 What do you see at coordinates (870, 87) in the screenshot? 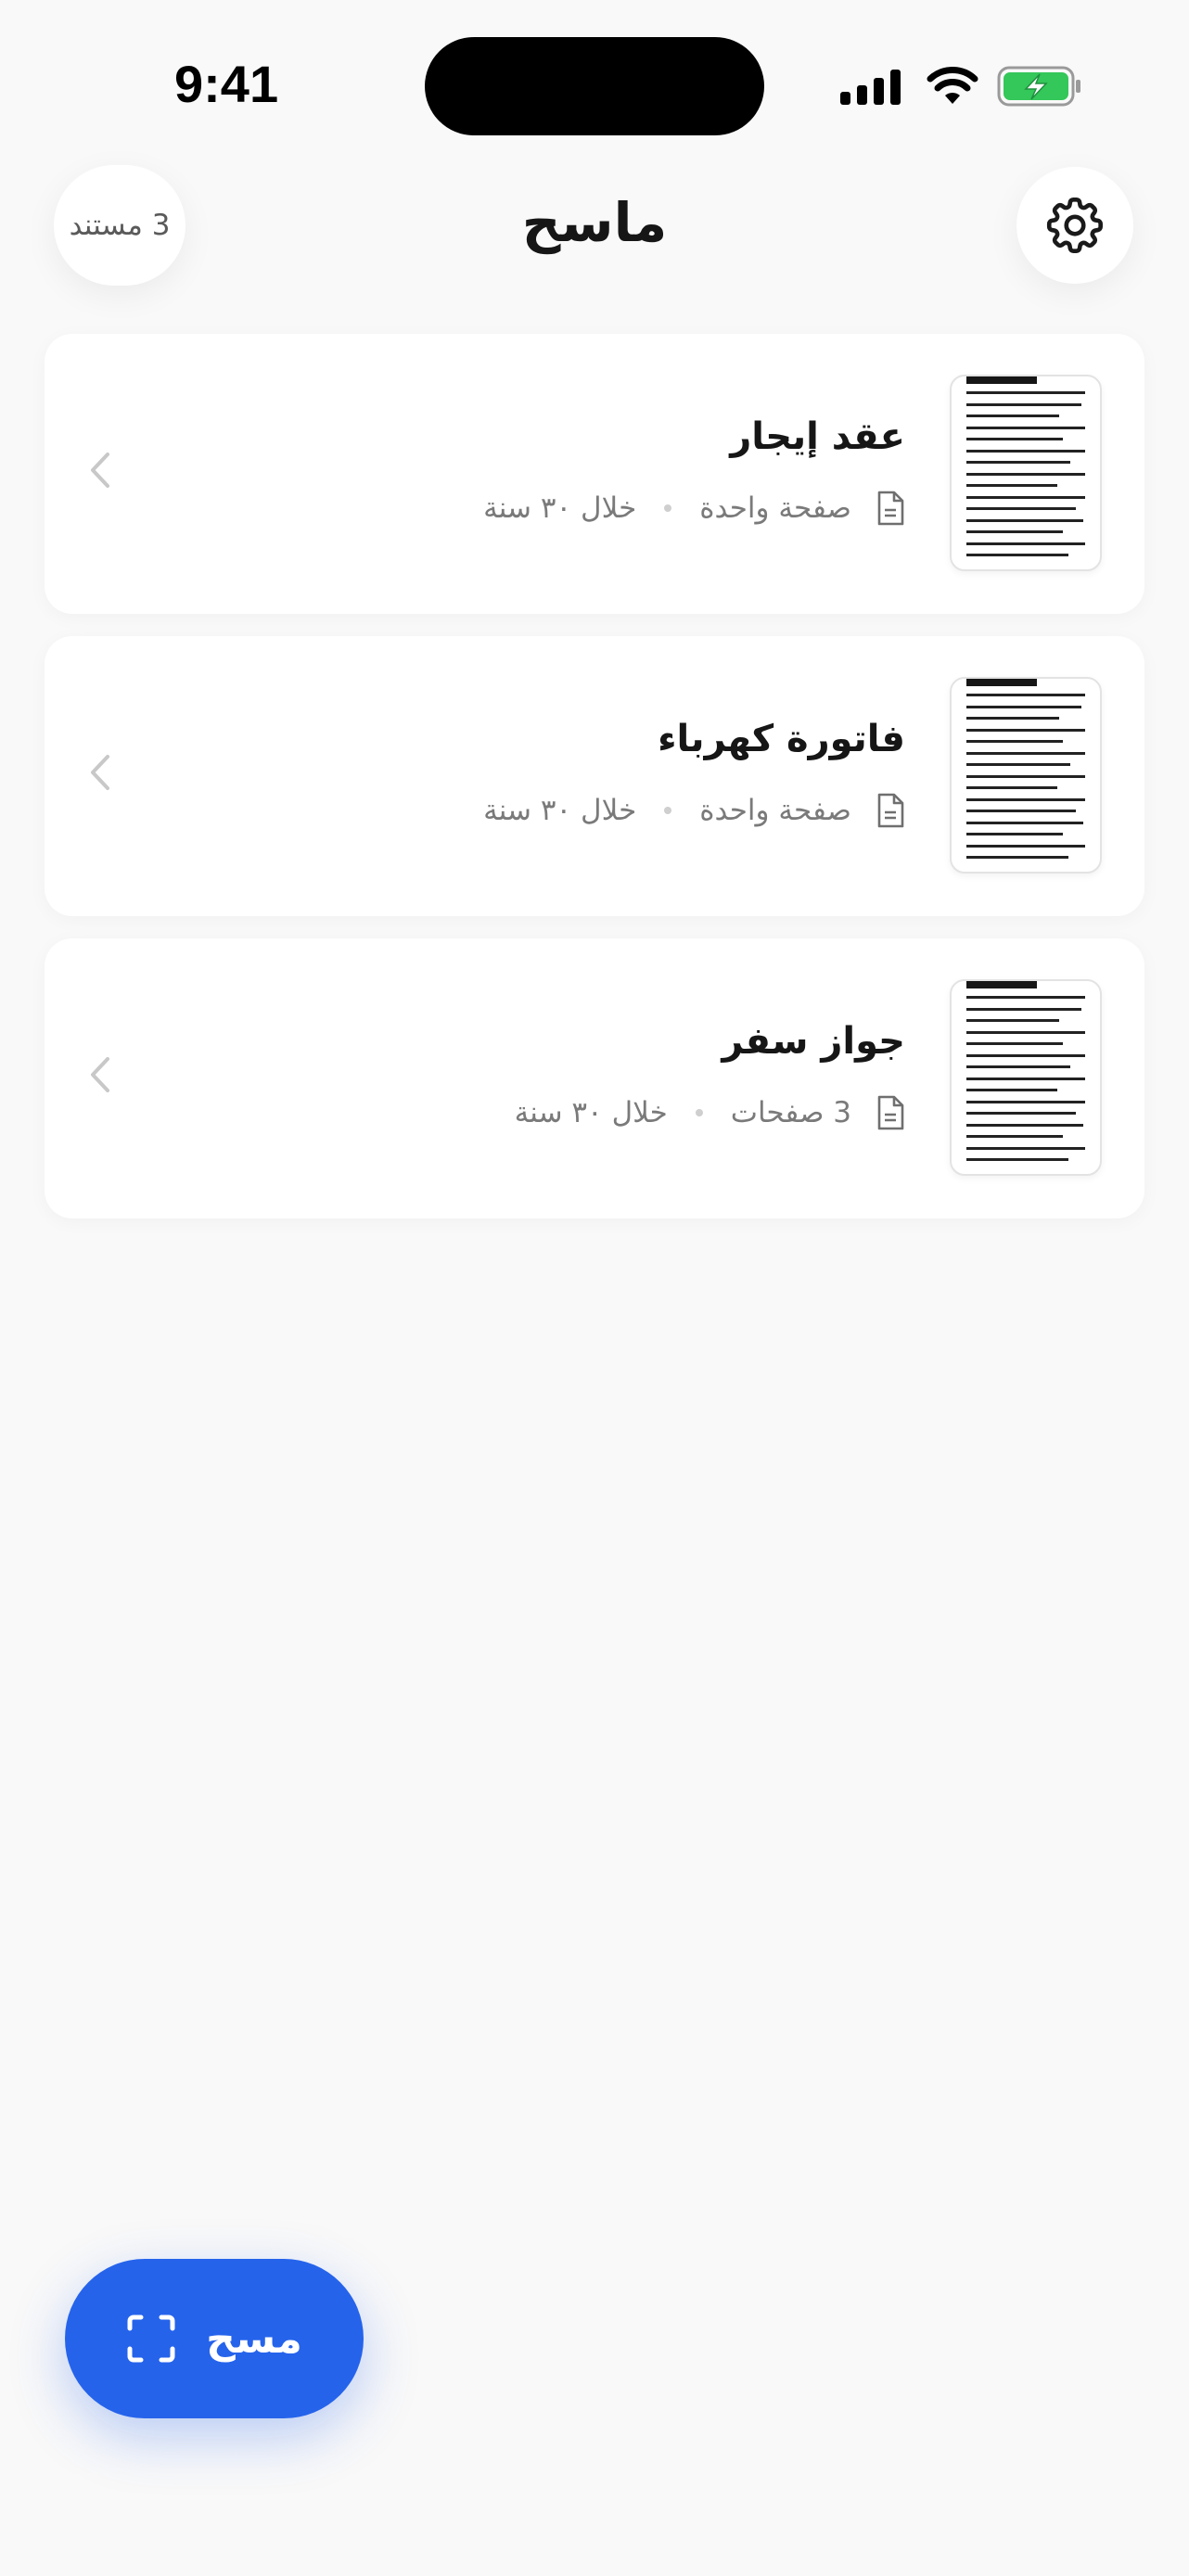
I see `cellular-signal-icon` at bounding box center [870, 87].